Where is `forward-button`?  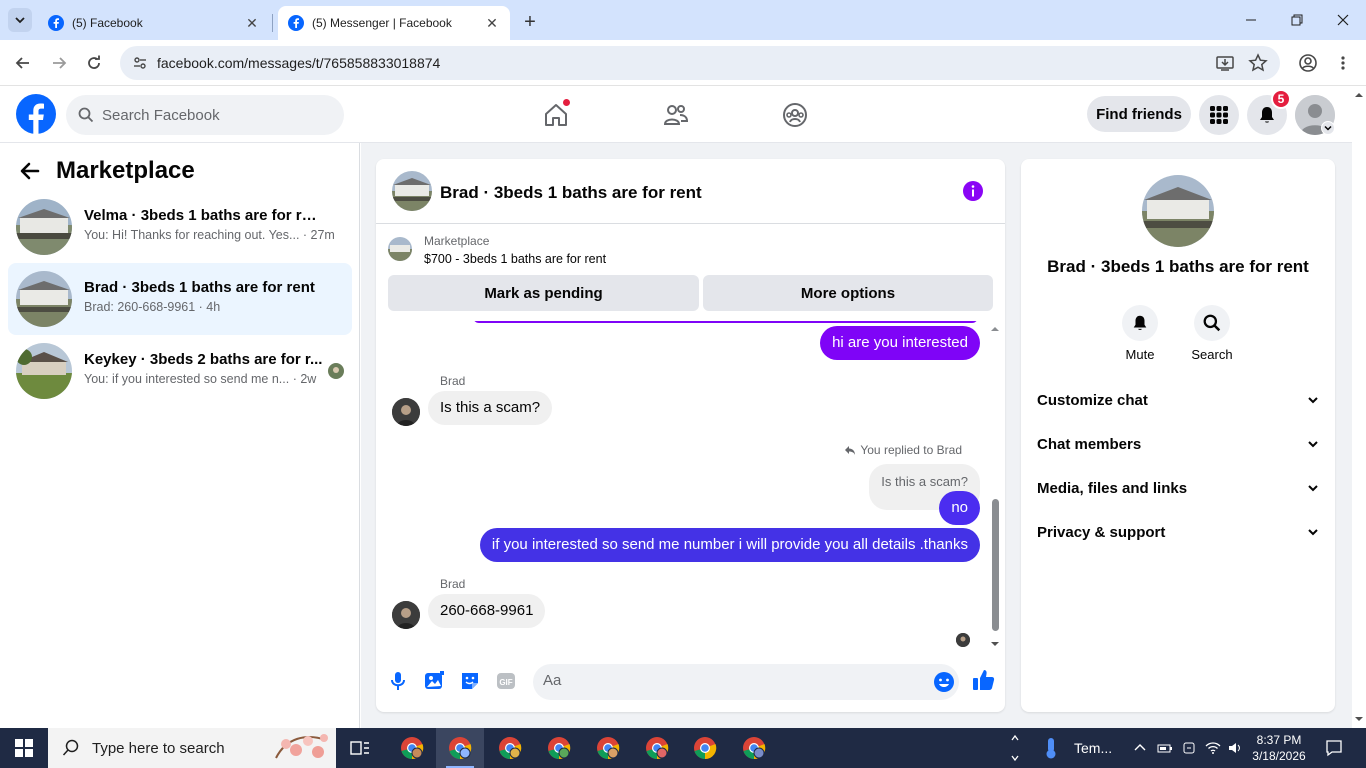
forward-button is located at coordinates (59, 63).